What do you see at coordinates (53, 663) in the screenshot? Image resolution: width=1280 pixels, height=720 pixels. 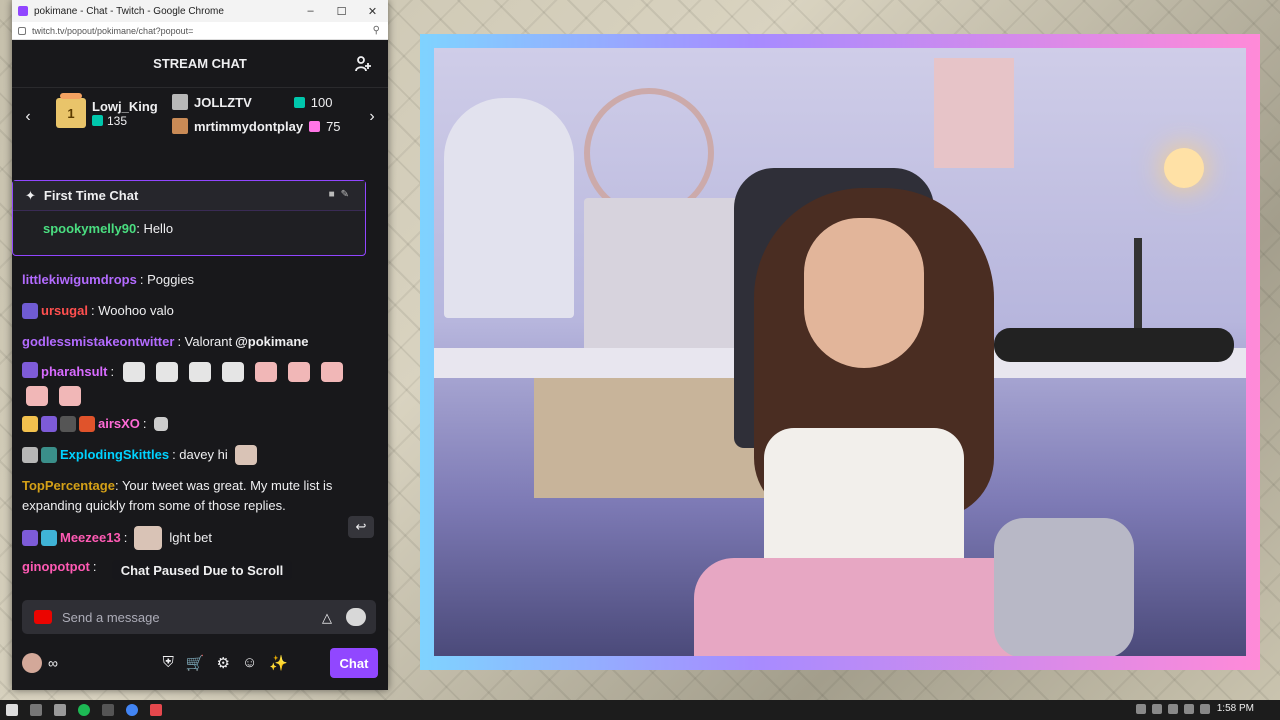 I see `channel-points-value: ∞` at bounding box center [53, 663].